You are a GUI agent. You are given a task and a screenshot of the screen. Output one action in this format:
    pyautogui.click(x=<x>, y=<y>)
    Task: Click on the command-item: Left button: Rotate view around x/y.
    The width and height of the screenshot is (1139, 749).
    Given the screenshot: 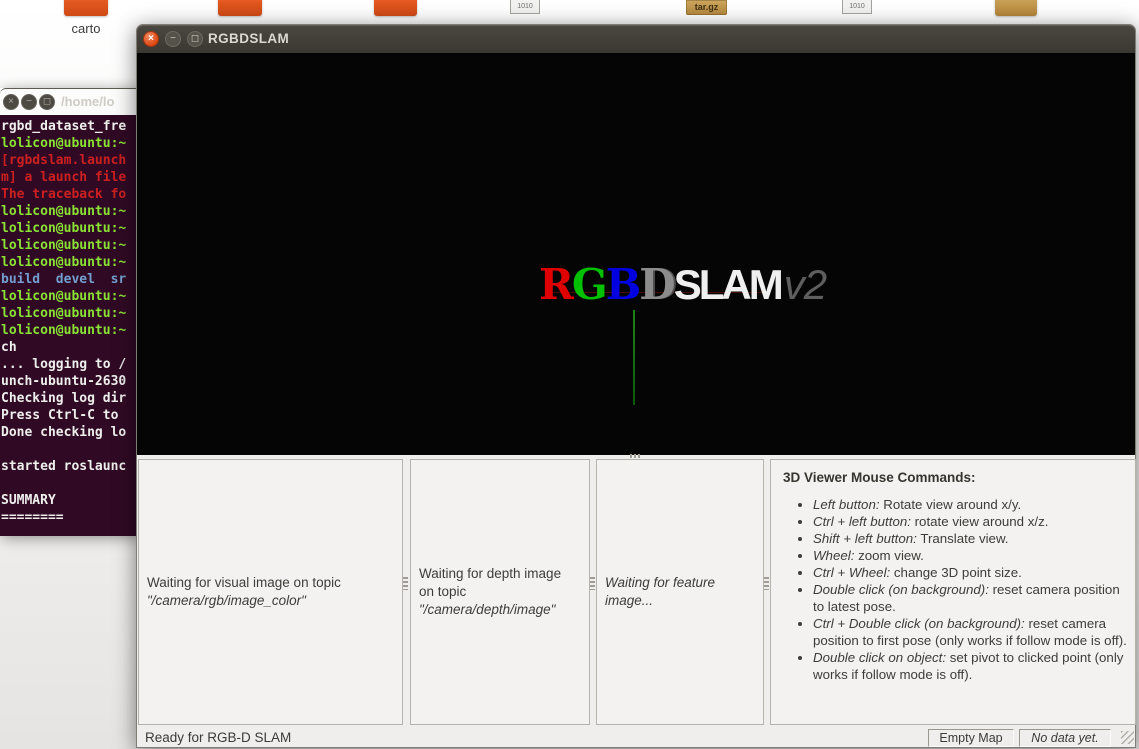 What is the action you would take?
    pyautogui.click(x=972, y=504)
    